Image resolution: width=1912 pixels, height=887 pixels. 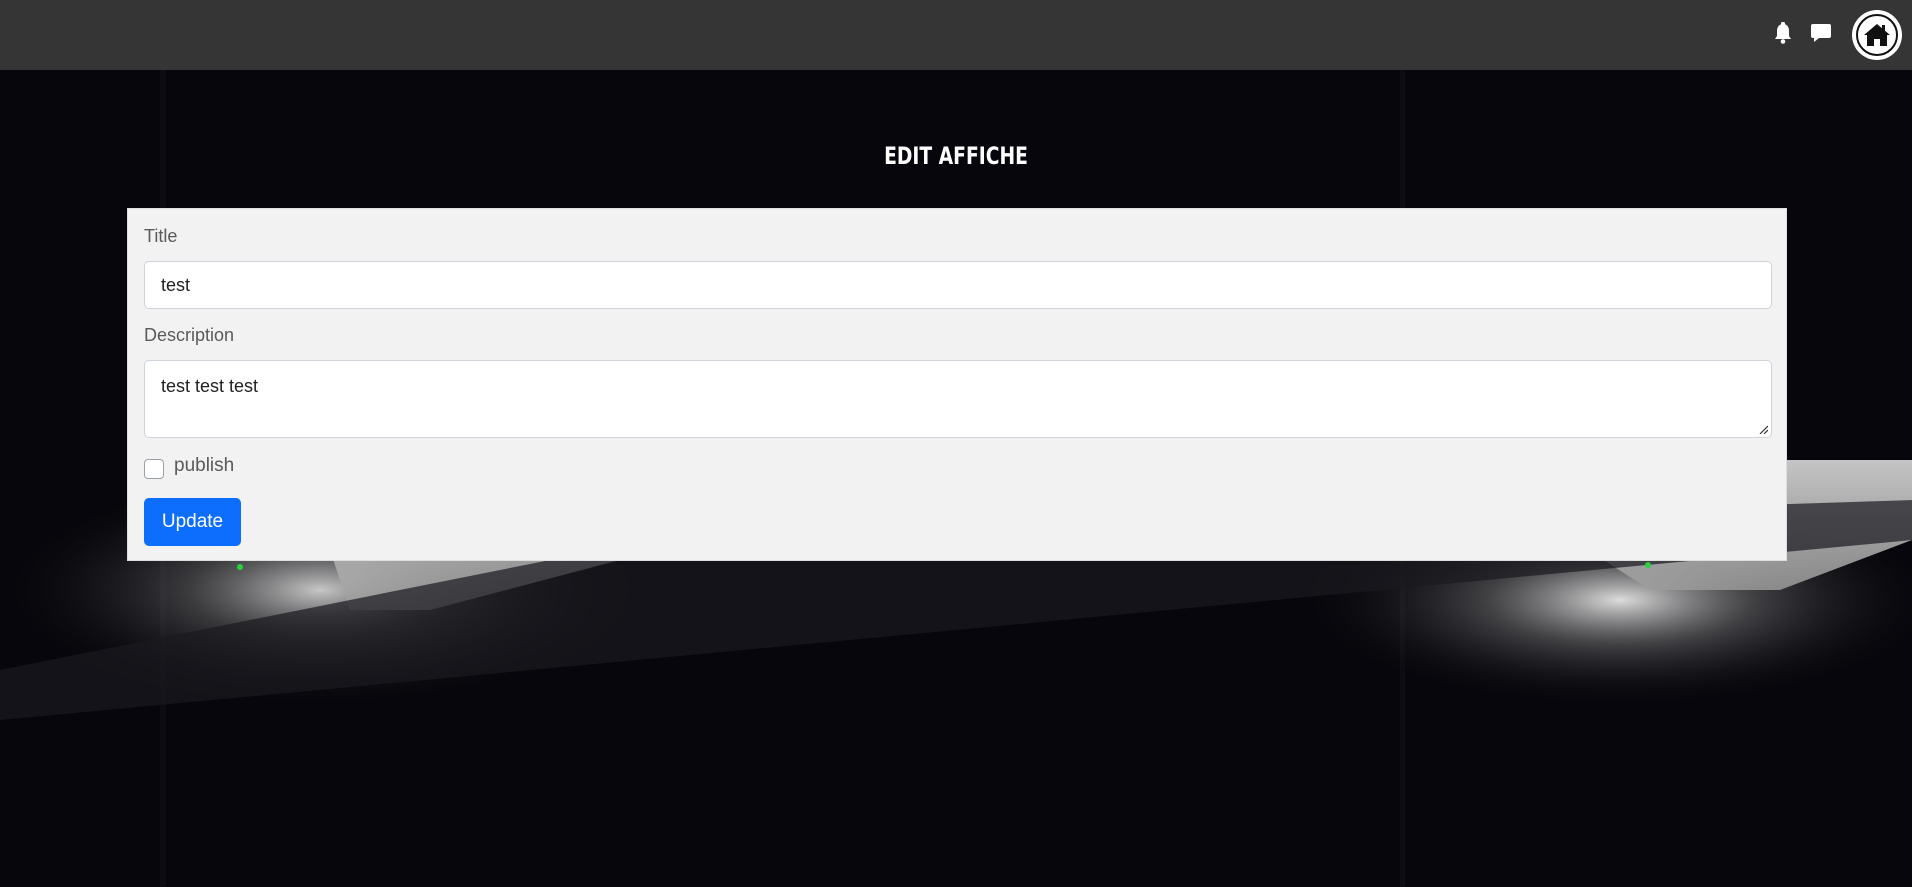 What do you see at coordinates (161, 236) in the screenshot?
I see `title-label: Title` at bounding box center [161, 236].